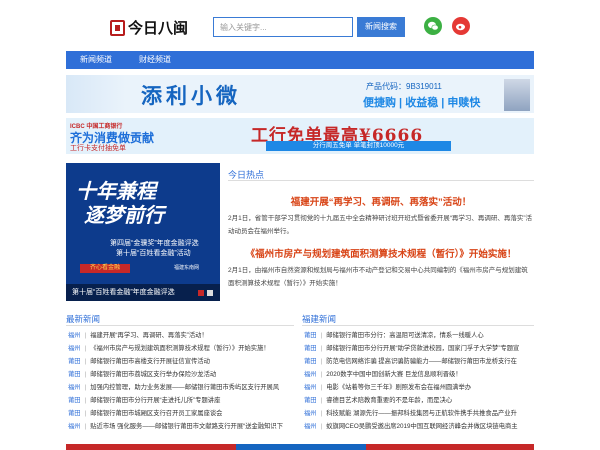  Describe the element at coordinates (398, 387) in the screenshot. I see `list-item-title: 电影《站着等你三千年》剧照发布会在福州圆满举办` at that location.